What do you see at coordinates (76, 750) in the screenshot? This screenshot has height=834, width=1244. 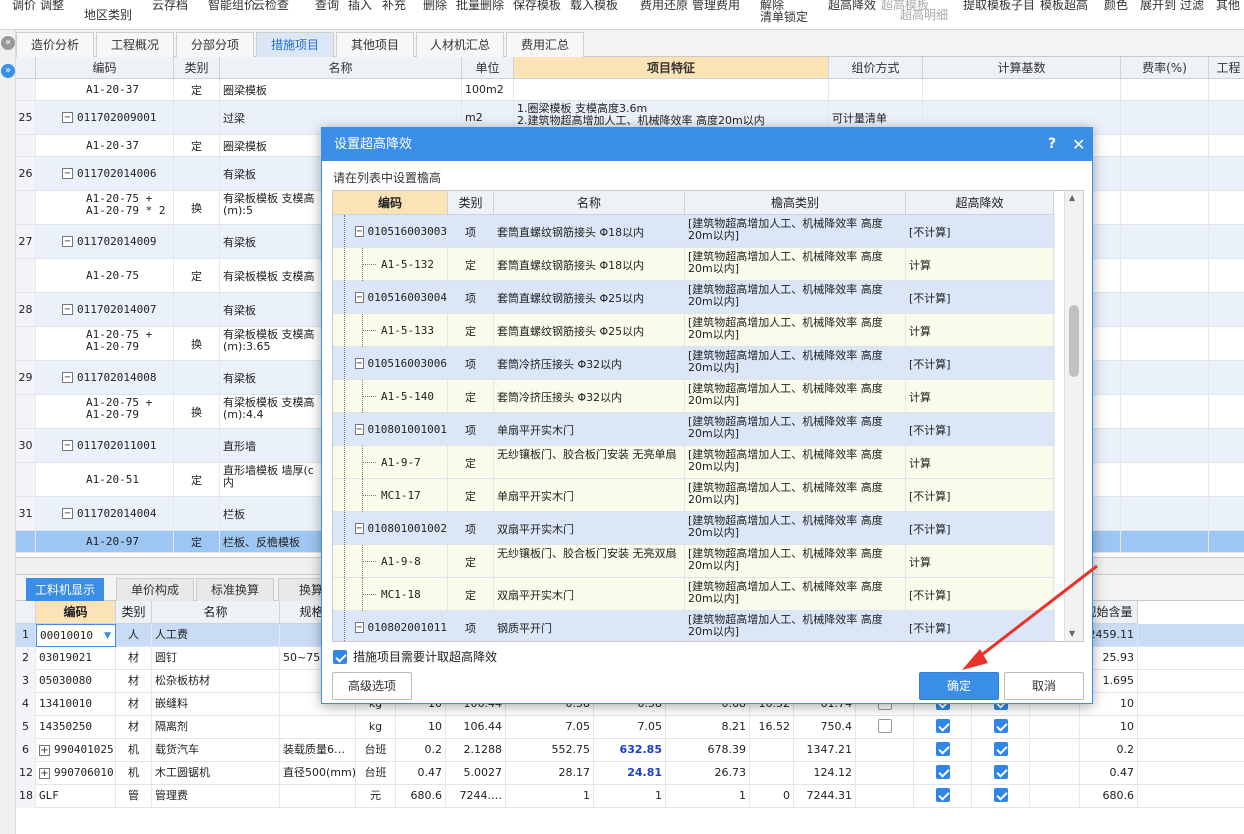 I see `code-cell: +990401025` at bounding box center [76, 750].